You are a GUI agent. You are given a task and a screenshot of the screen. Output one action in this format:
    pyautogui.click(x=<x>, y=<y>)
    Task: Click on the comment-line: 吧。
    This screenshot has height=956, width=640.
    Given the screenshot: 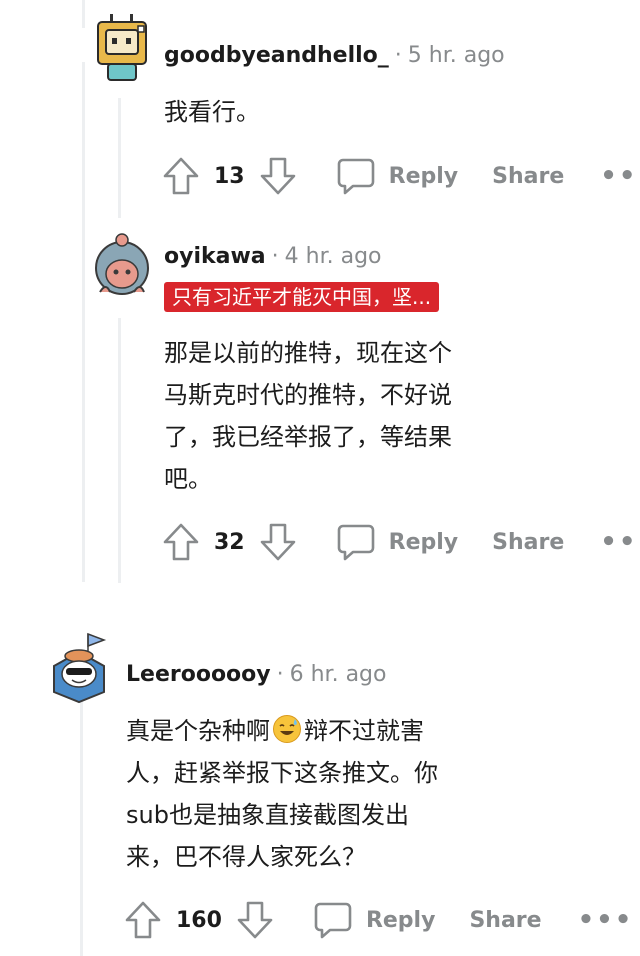 What is the action you would take?
    pyautogui.click(x=188, y=479)
    